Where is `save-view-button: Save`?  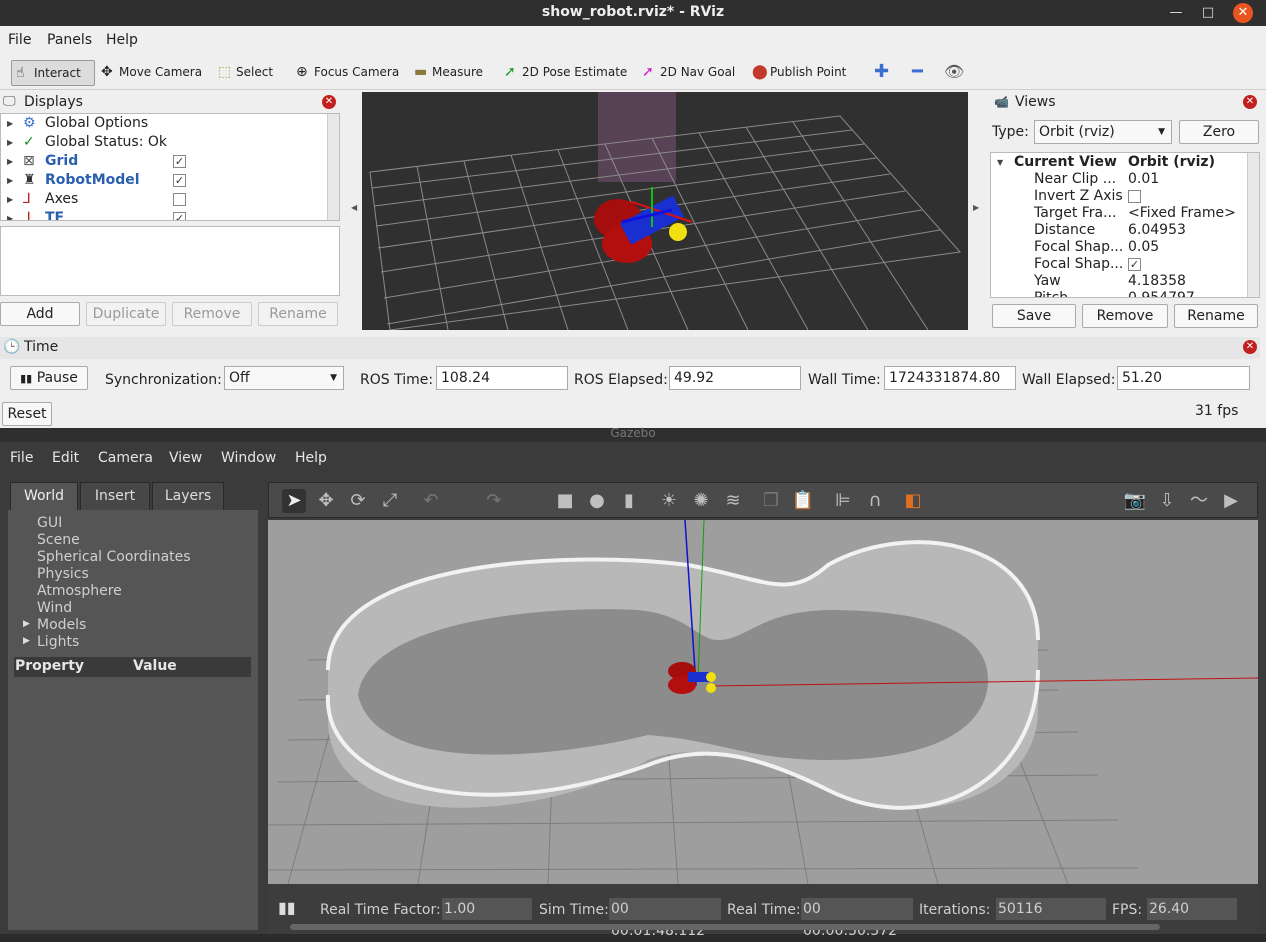
save-view-button: Save is located at coordinates (1034, 316).